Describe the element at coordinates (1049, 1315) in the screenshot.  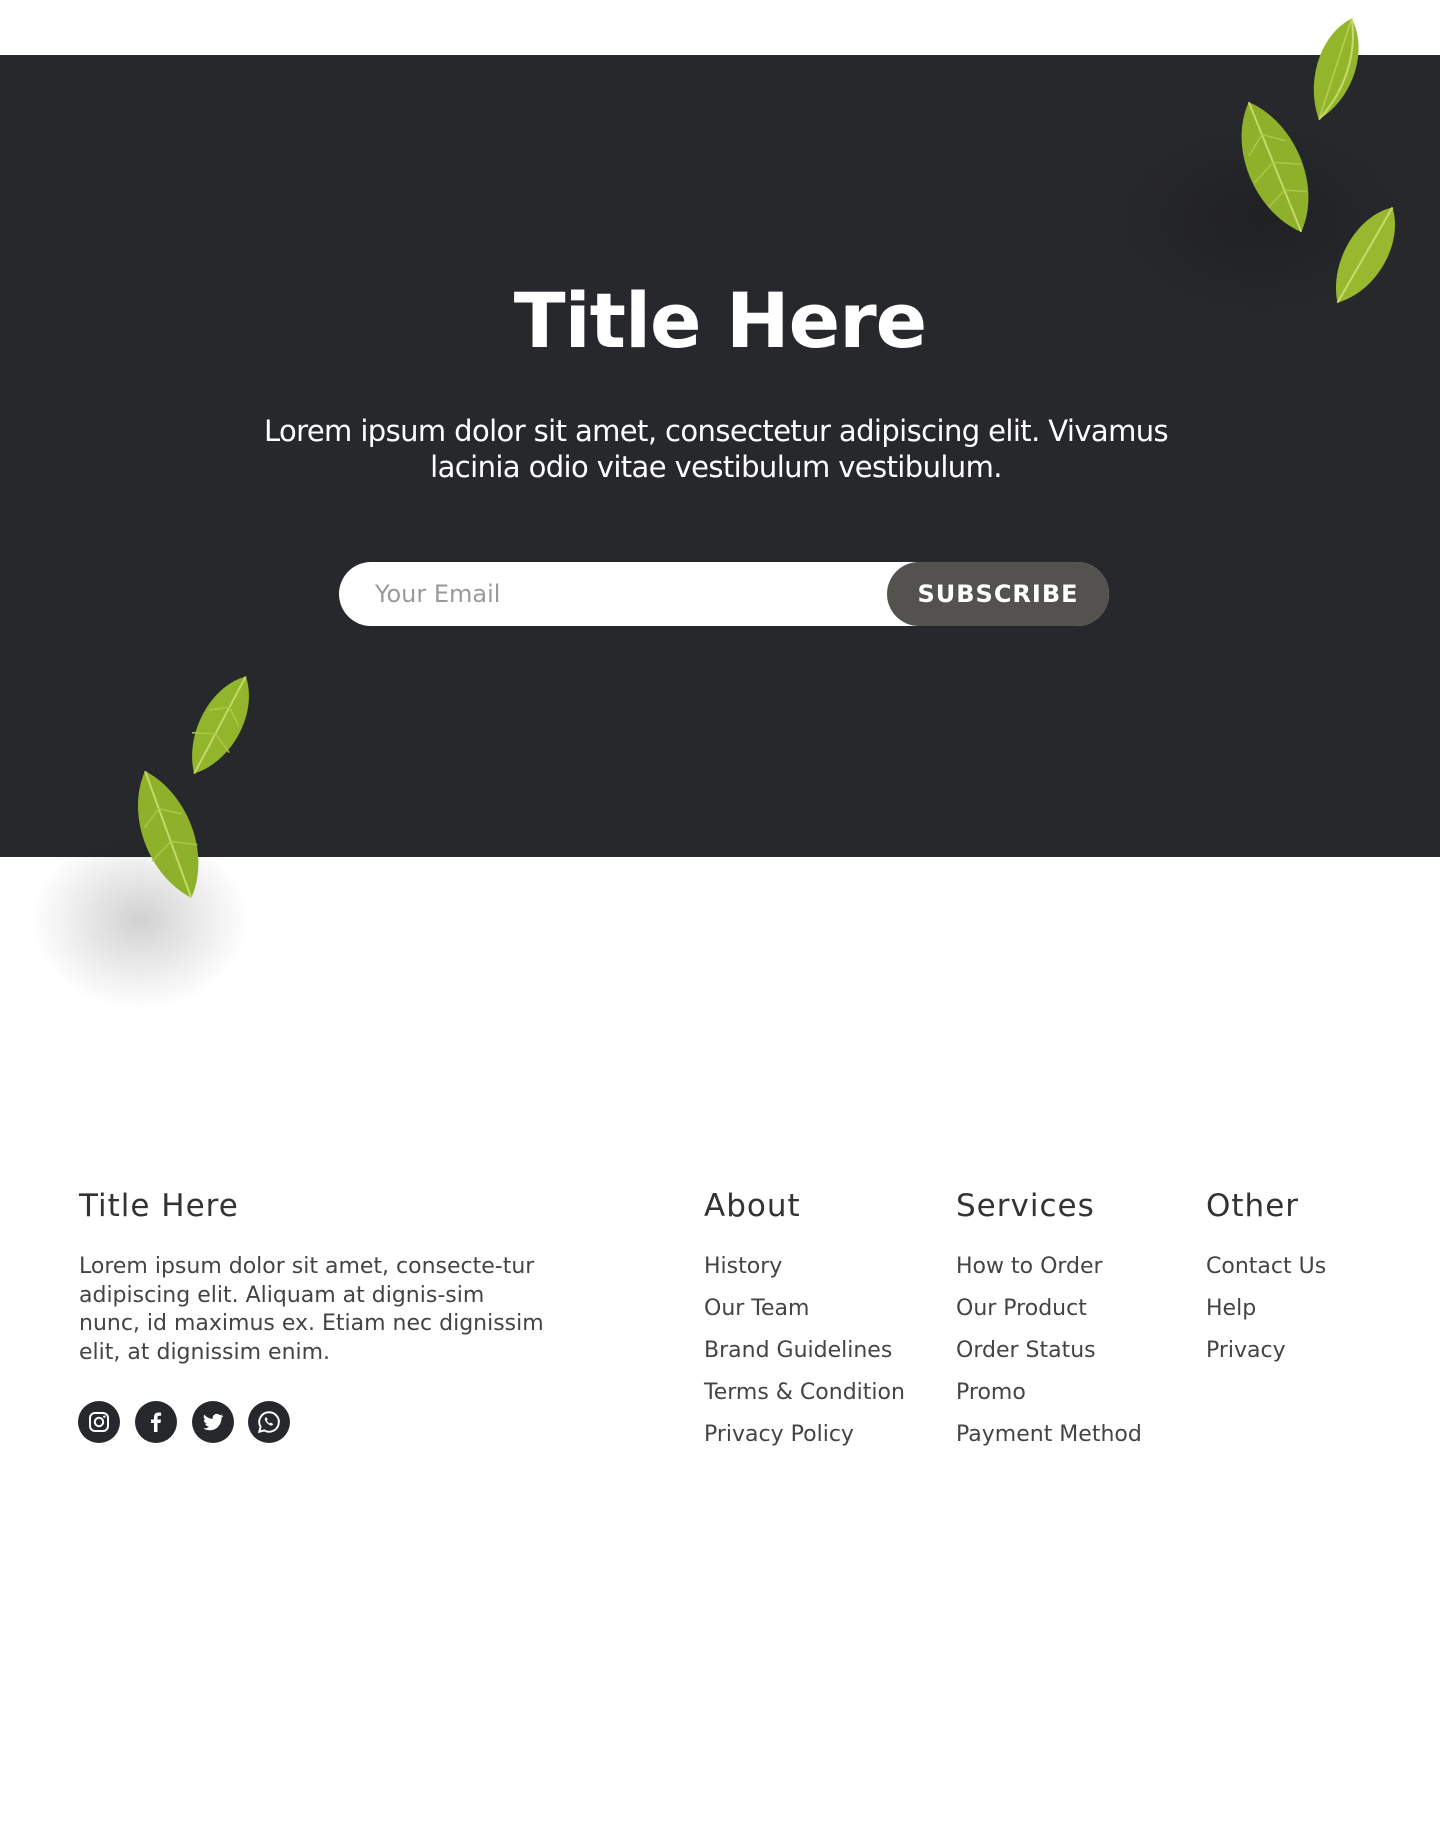
I see `footer-link-our-product: Our Product` at that location.